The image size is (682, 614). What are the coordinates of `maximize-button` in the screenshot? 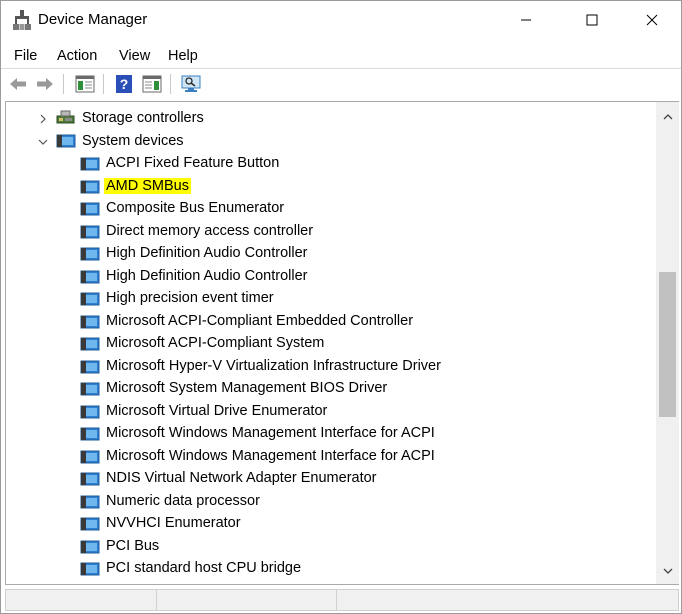 It's located at (592, 20).